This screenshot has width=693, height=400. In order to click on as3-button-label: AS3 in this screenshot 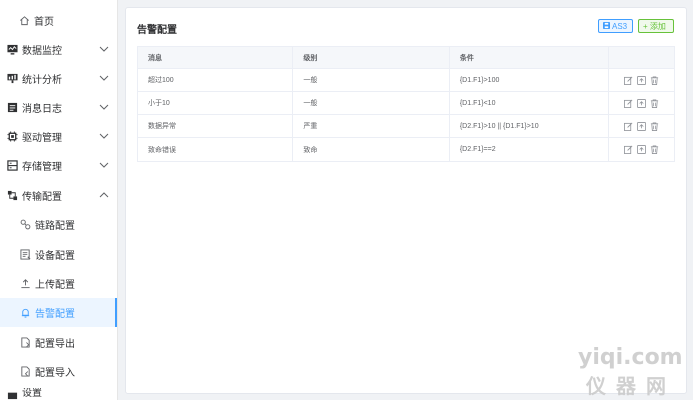, I will do `click(620, 26)`.